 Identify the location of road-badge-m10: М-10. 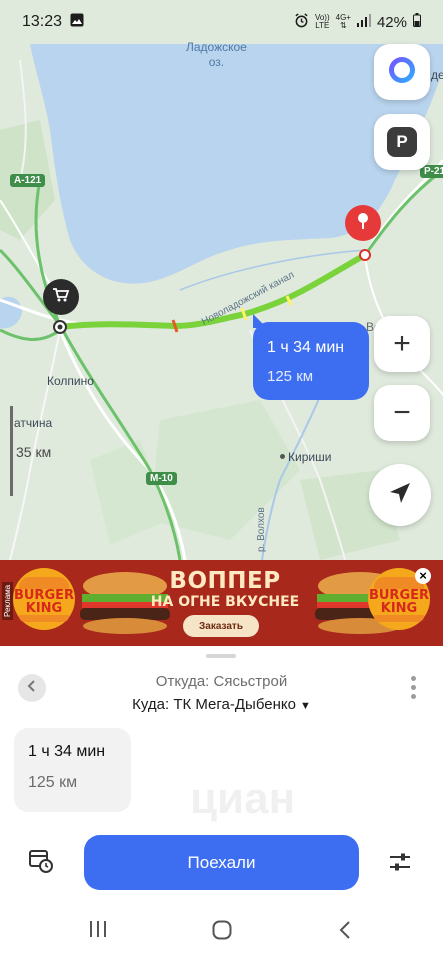
(161, 478).